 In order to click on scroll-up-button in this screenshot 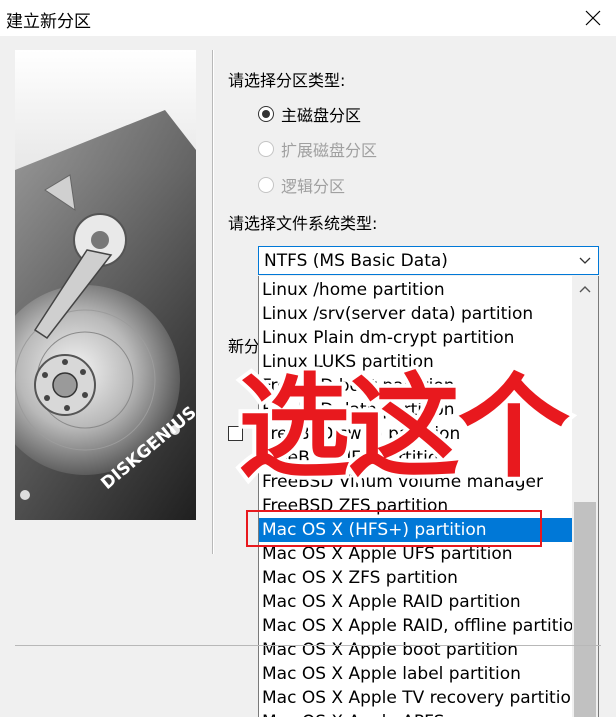, I will do `click(585, 289)`.